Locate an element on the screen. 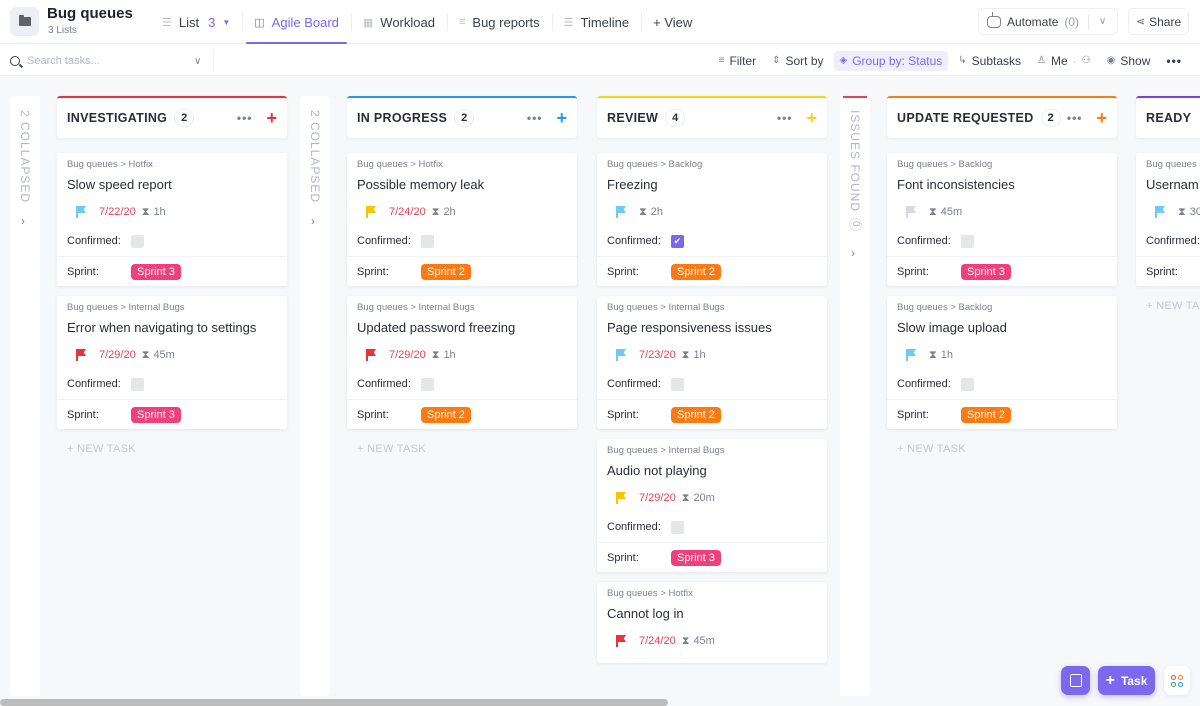  tab-agile-board: ◫ Agile Board is located at coordinates (296, 22).